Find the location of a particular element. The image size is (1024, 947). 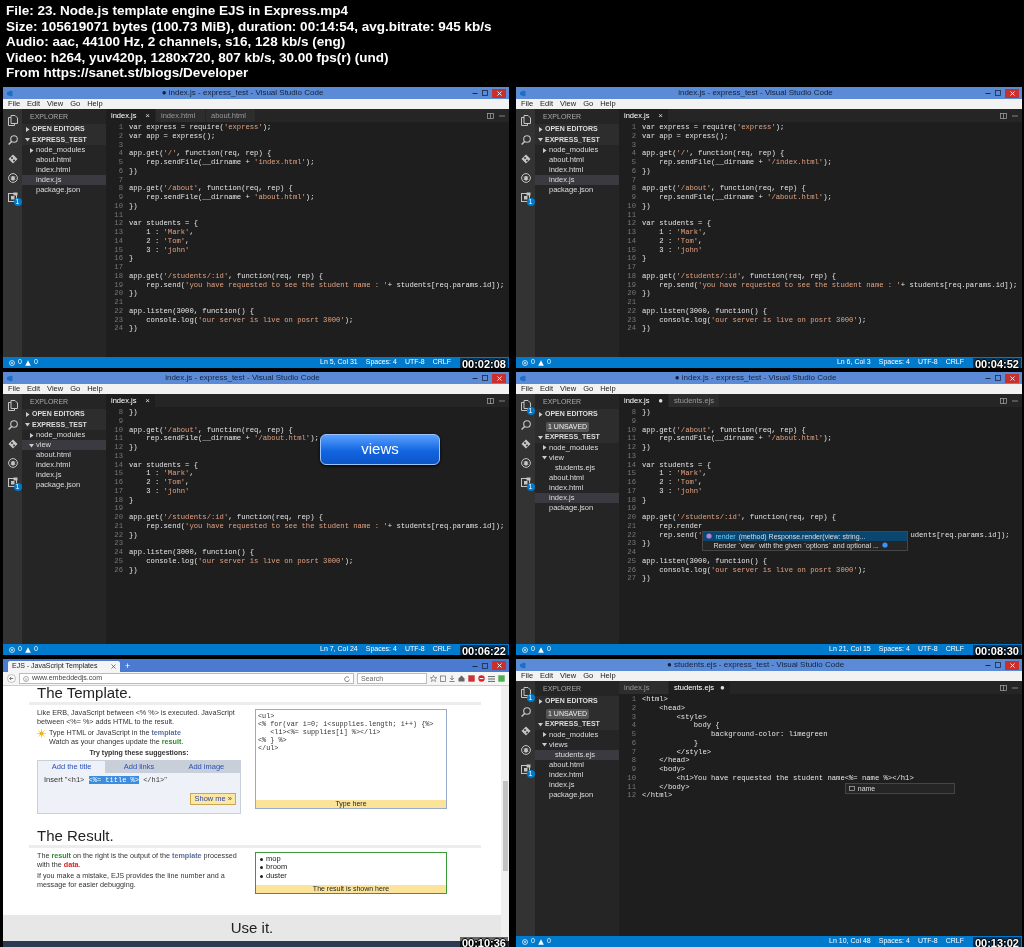

home-icon is located at coordinates (461, 678).